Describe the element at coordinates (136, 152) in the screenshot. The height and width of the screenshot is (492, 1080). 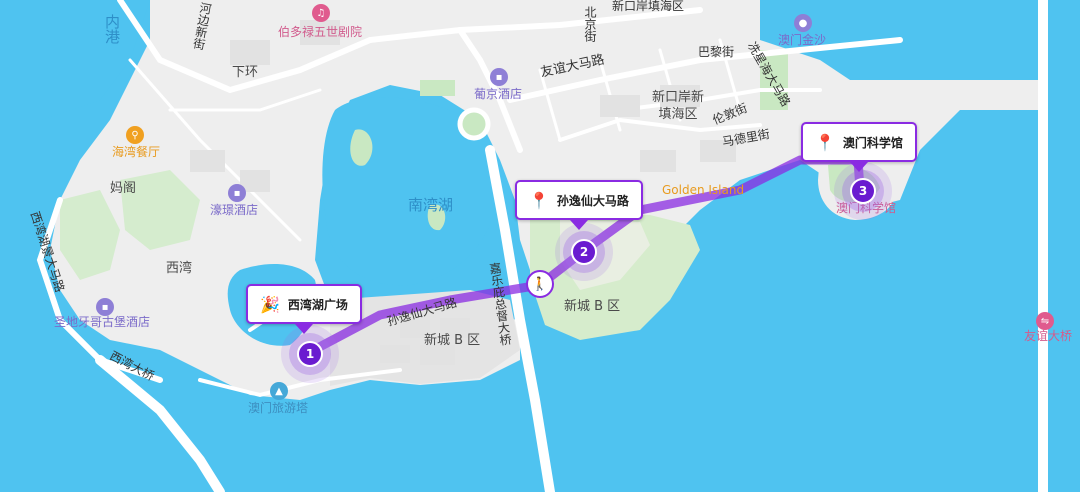
I see `poi-seafood-label: 海湾餐厅` at that location.